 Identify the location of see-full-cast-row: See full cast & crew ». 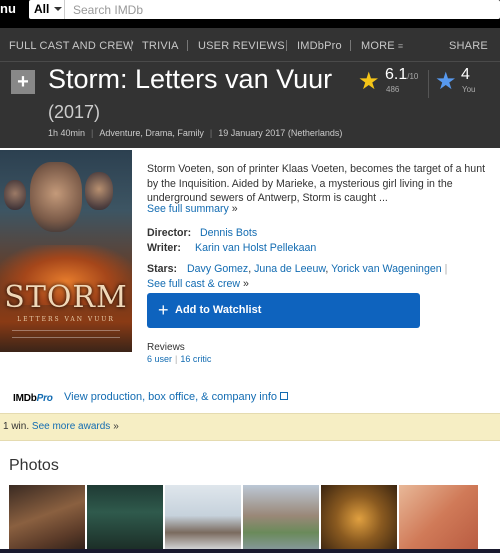
(319, 284).